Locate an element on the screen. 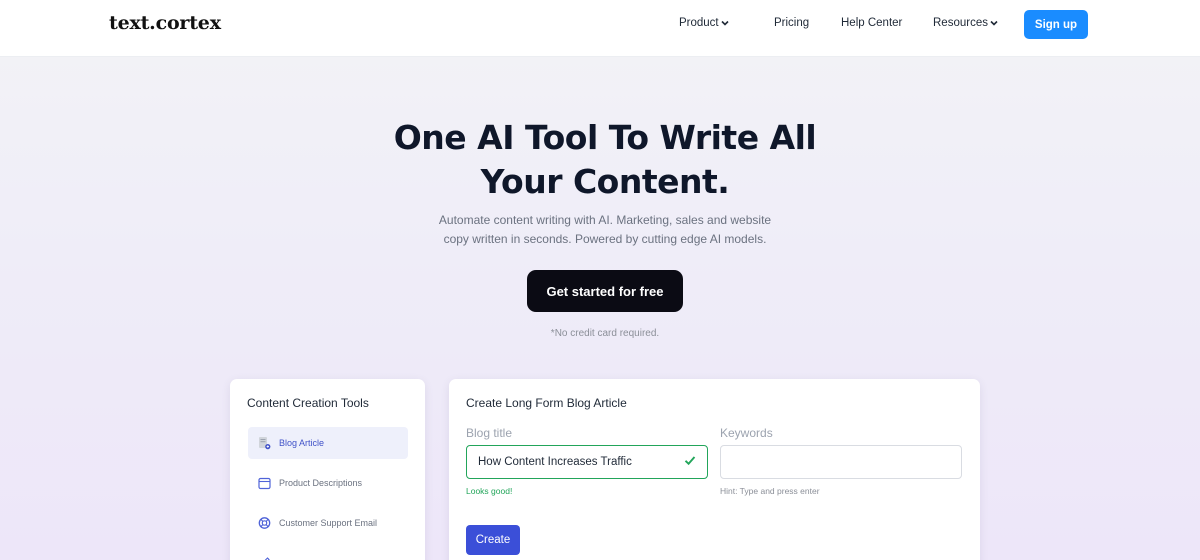  tool-item-blog-article: Blog Article is located at coordinates (328, 443).